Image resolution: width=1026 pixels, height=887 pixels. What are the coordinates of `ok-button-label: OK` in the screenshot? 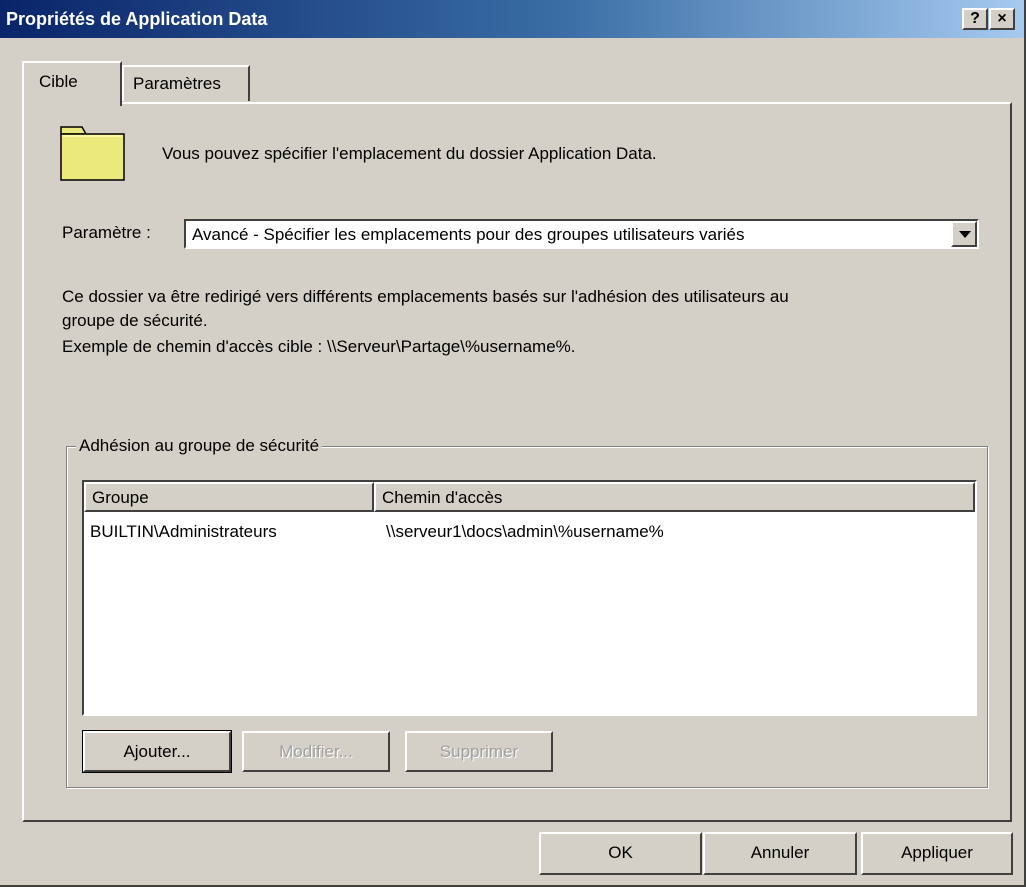 It's located at (620, 852).